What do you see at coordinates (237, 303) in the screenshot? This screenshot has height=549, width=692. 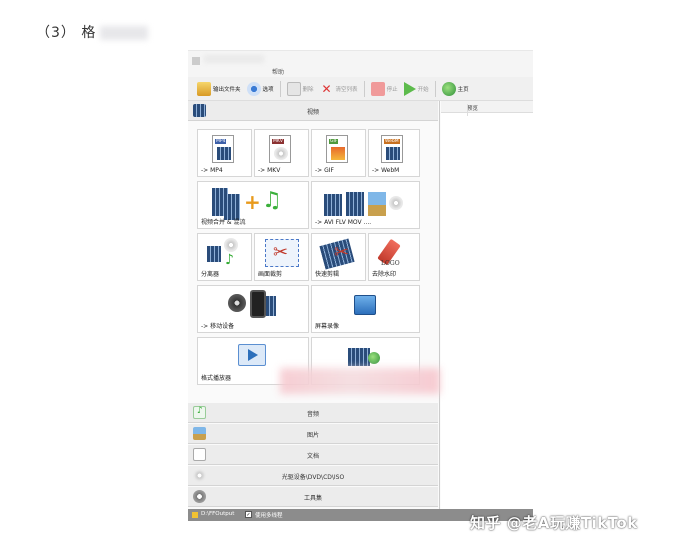 I see `speaker-icon` at bounding box center [237, 303].